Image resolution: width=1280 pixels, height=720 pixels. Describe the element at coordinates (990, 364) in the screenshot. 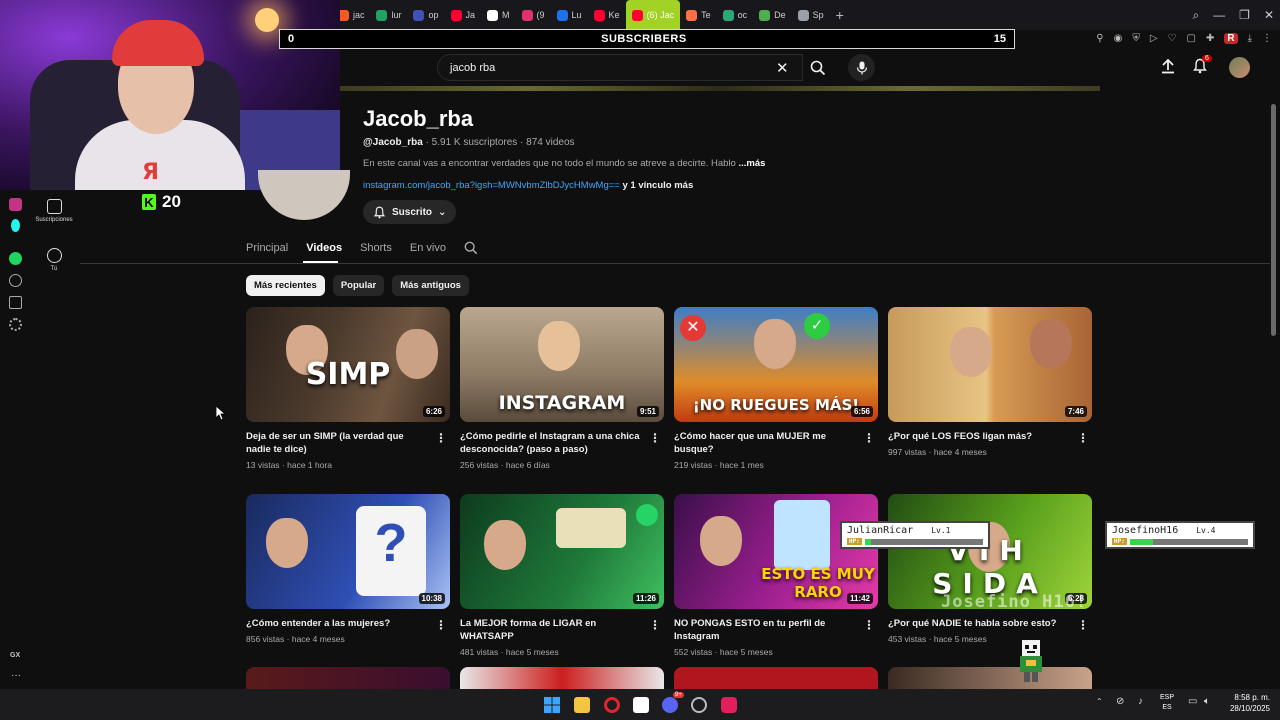

I see `video-thumbnail: 7:46` at that location.